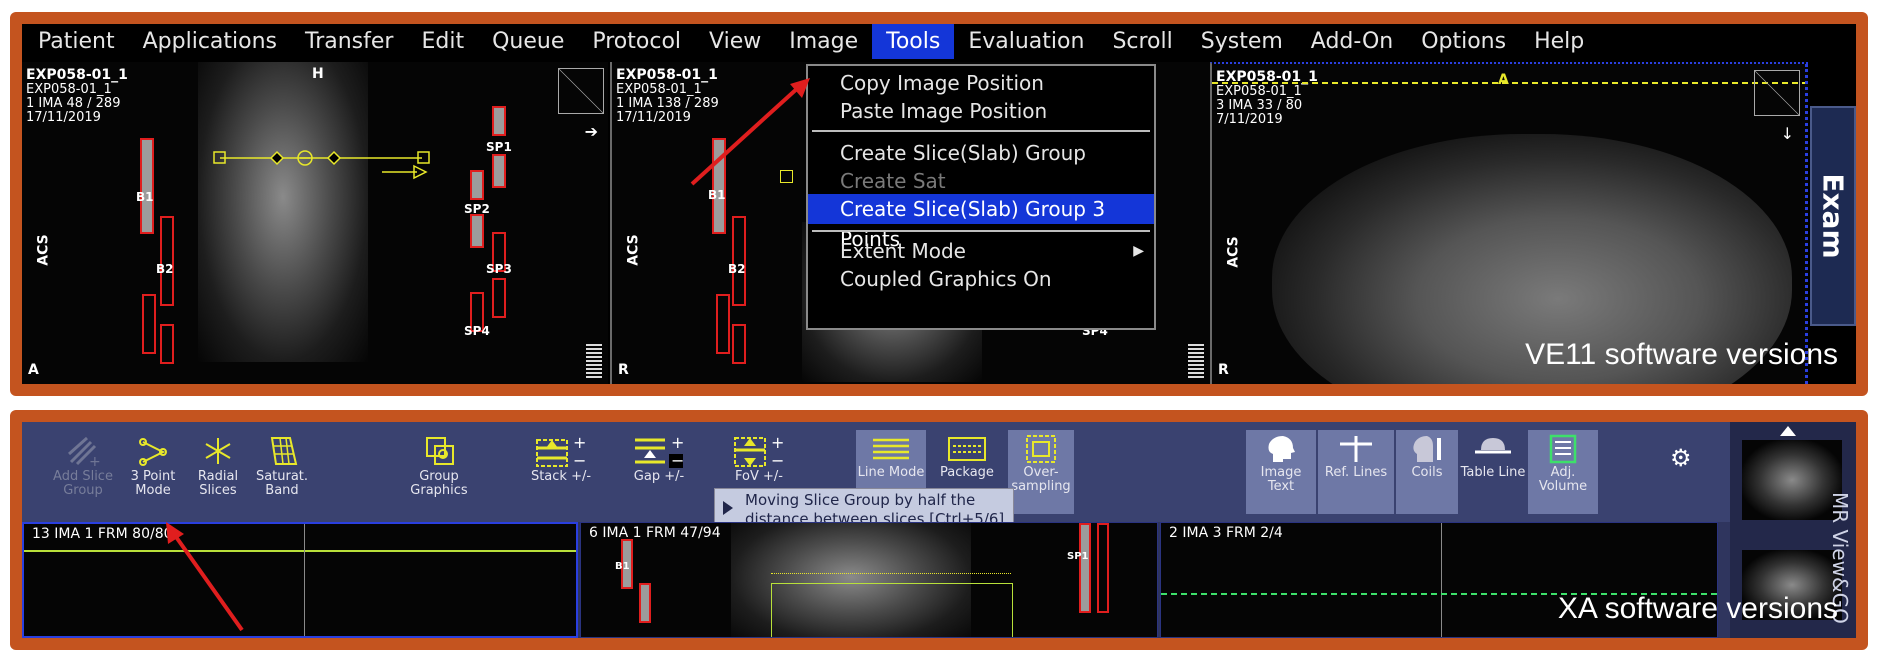 This screenshot has width=1878, height=662. Describe the element at coordinates (1281, 449) in the screenshot. I see `head-icon` at that location.